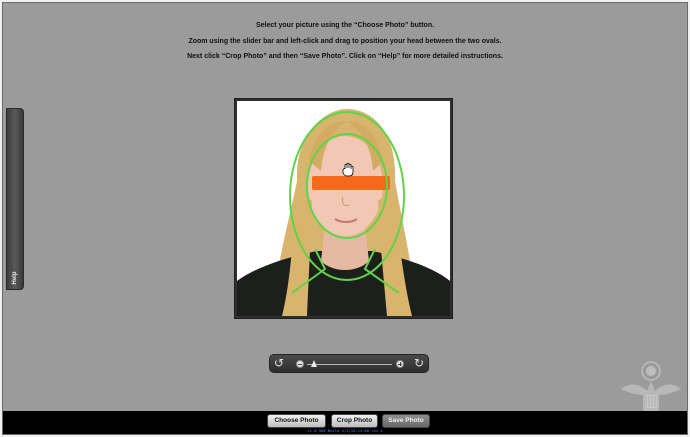  I want to click on redaction-bar, so click(351, 183).